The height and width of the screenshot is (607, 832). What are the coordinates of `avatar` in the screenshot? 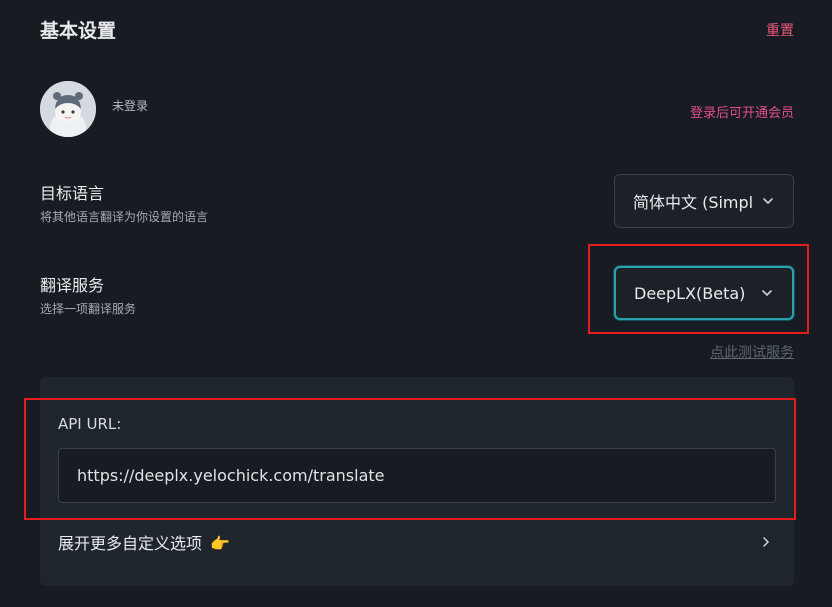 It's located at (68, 109).